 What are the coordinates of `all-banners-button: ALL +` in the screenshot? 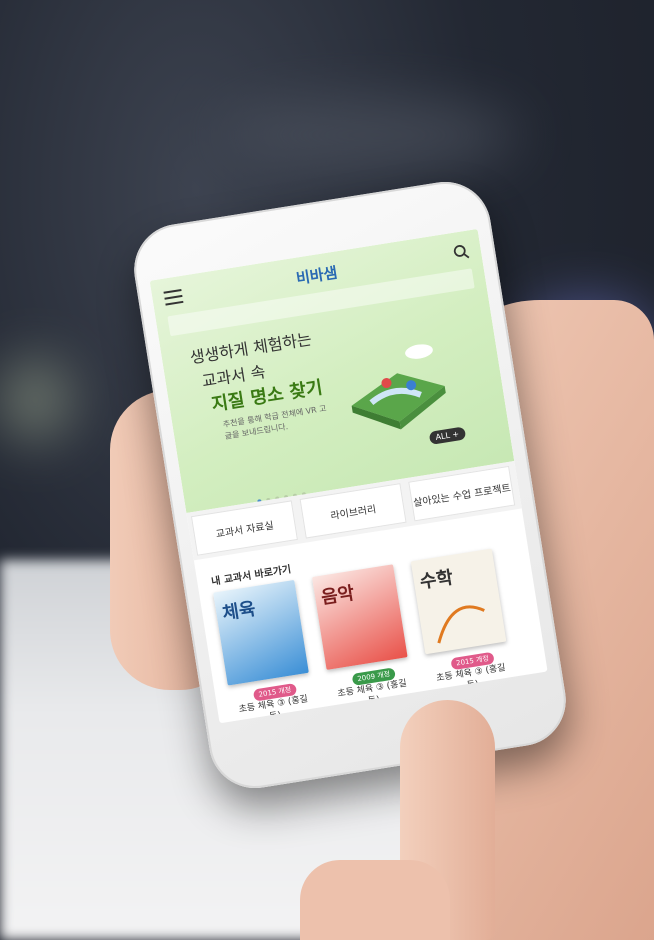 It's located at (447, 435).